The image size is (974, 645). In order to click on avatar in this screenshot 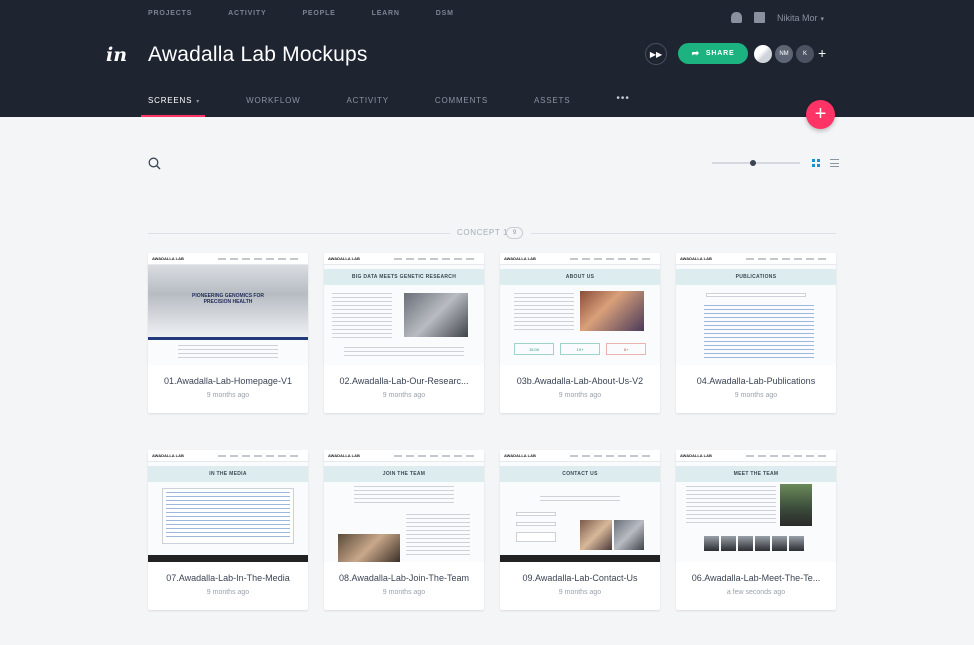, I will do `click(763, 54)`.